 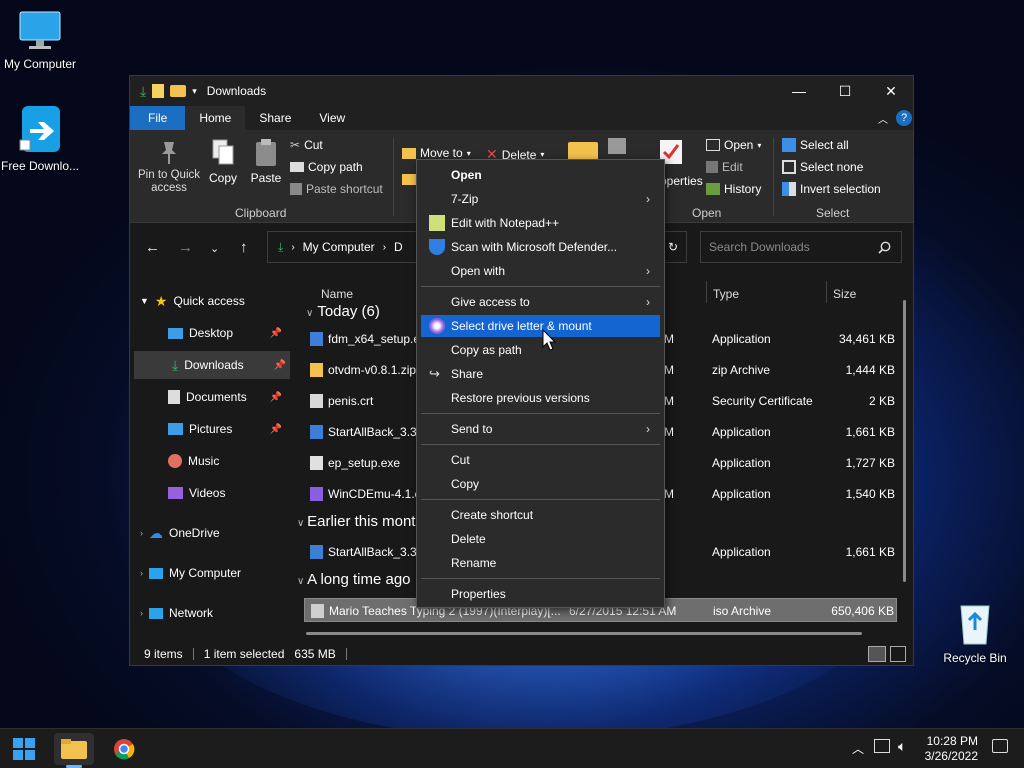 What do you see at coordinates (902, 746) in the screenshot?
I see `volume-icon: 🔈︎` at bounding box center [902, 746].